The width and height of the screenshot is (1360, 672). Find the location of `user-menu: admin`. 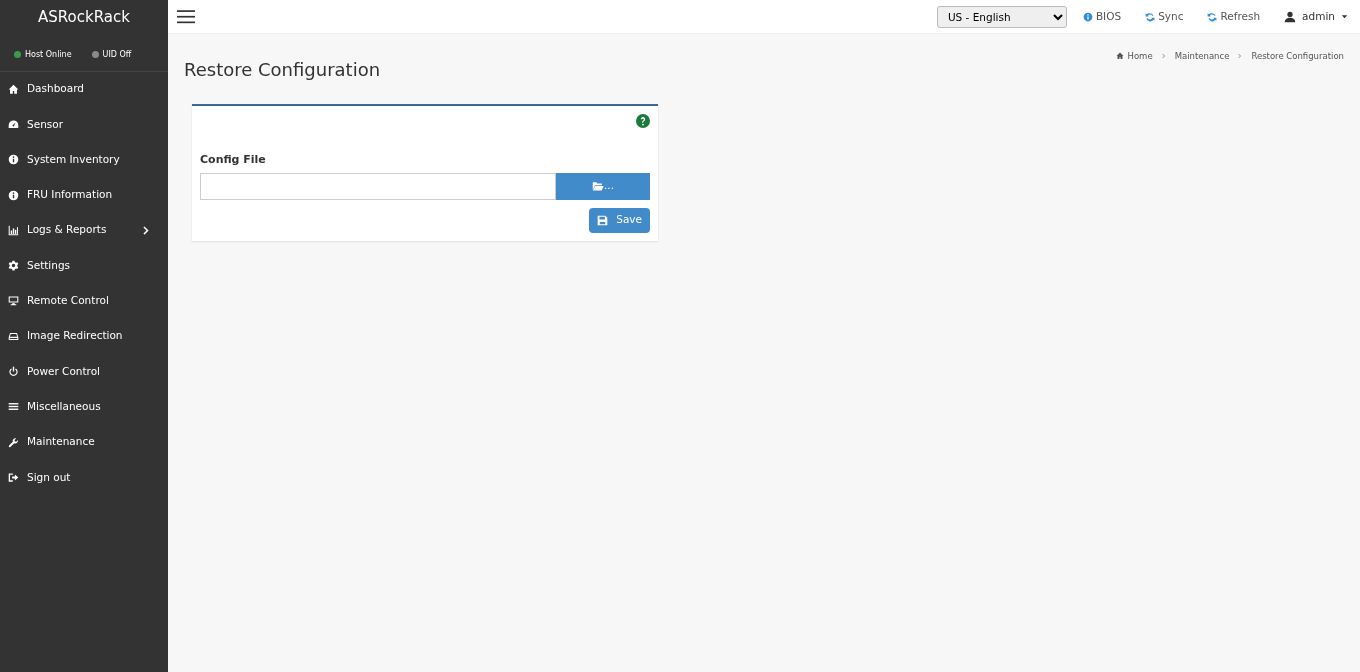

user-menu: admin is located at coordinates (1316, 16).